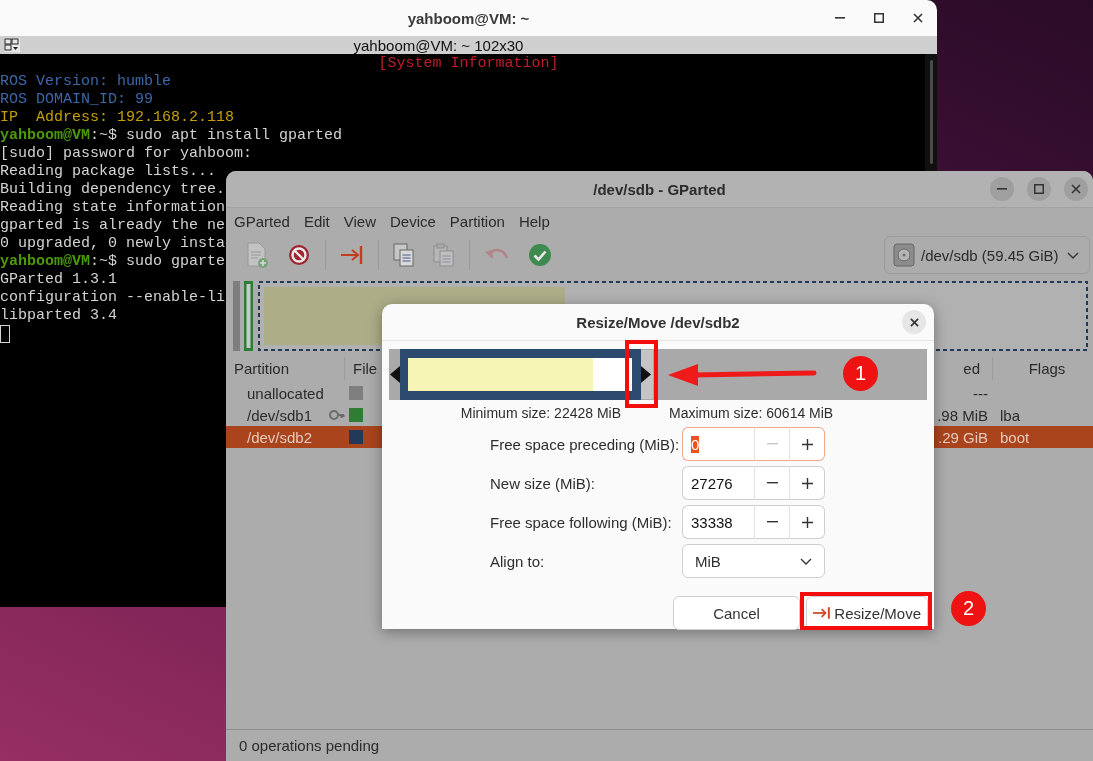 The width and height of the screenshot is (1093, 761). Describe the element at coordinates (1015, 437) in the screenshot. I see `table-cell: boot` at that location.